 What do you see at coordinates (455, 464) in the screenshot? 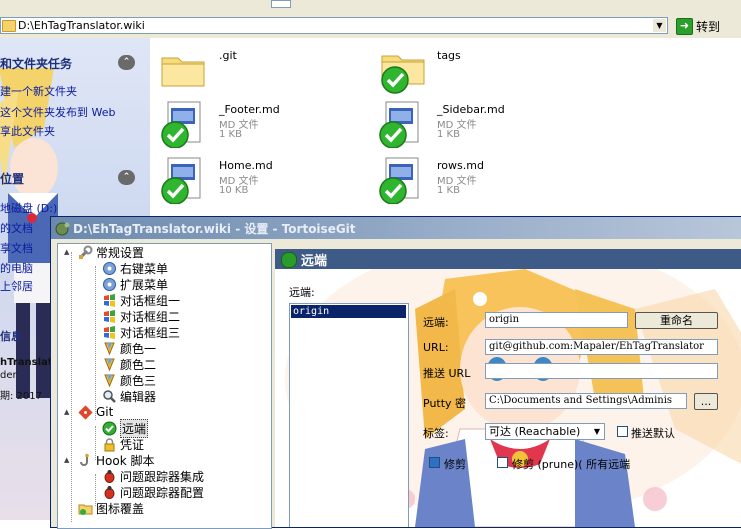
I see `prune-label: 修剪` at bounding box center [455, 464].